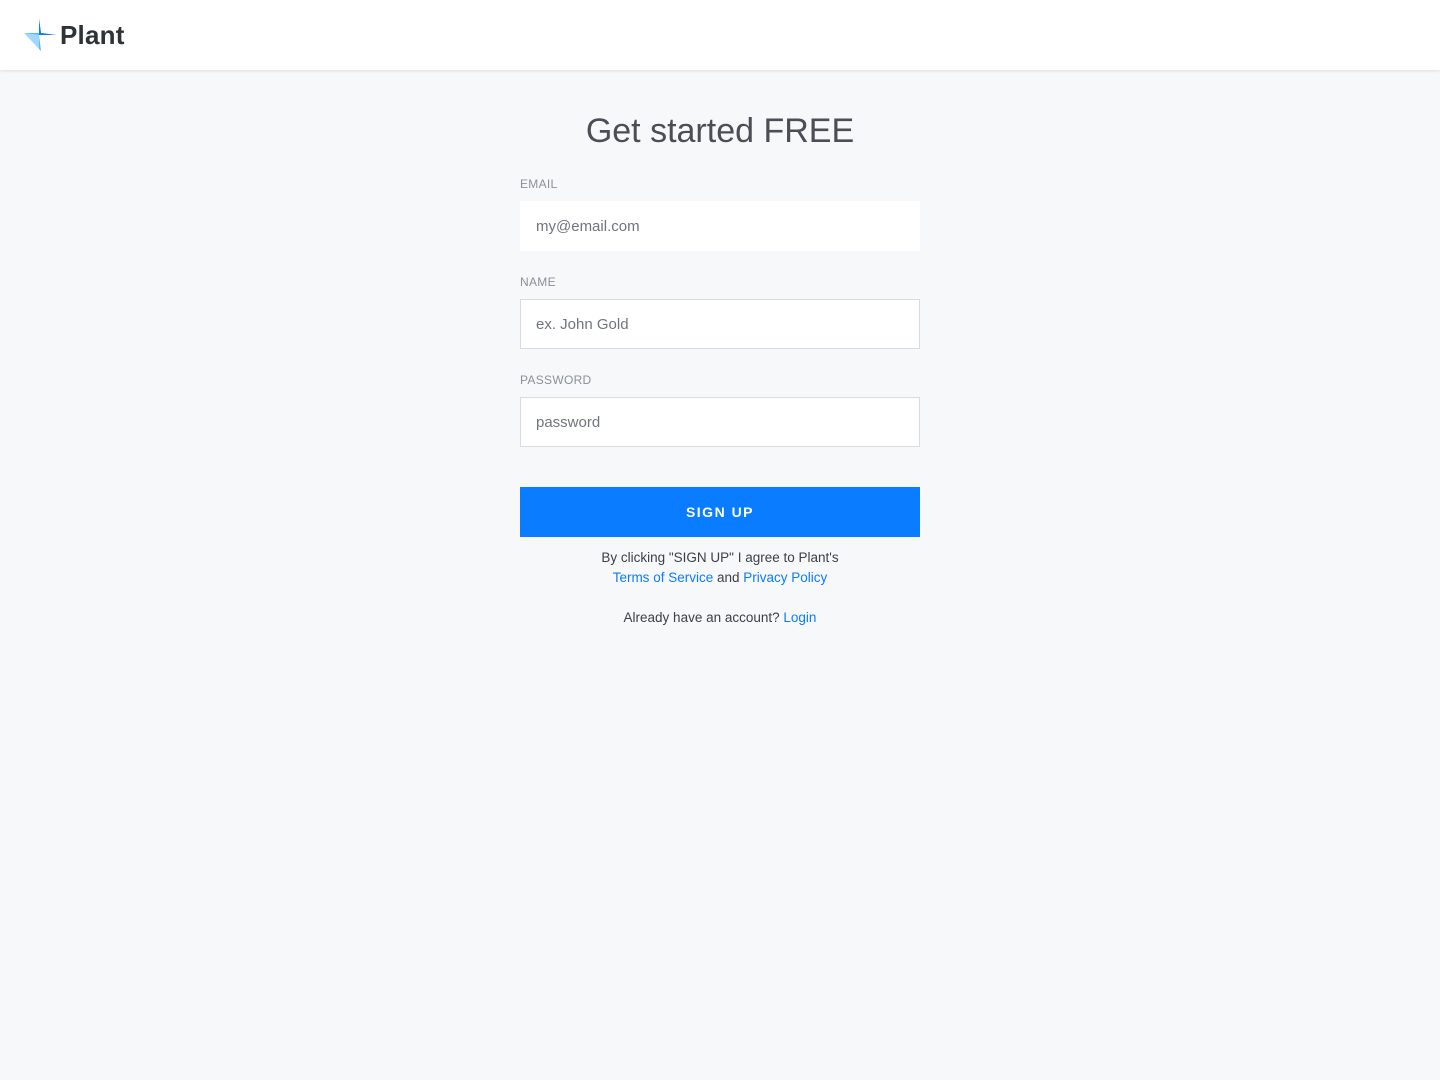 The width and height of the screenshot is (1440, 1080). I want to click on legal-connector: and, so click(728, 577).